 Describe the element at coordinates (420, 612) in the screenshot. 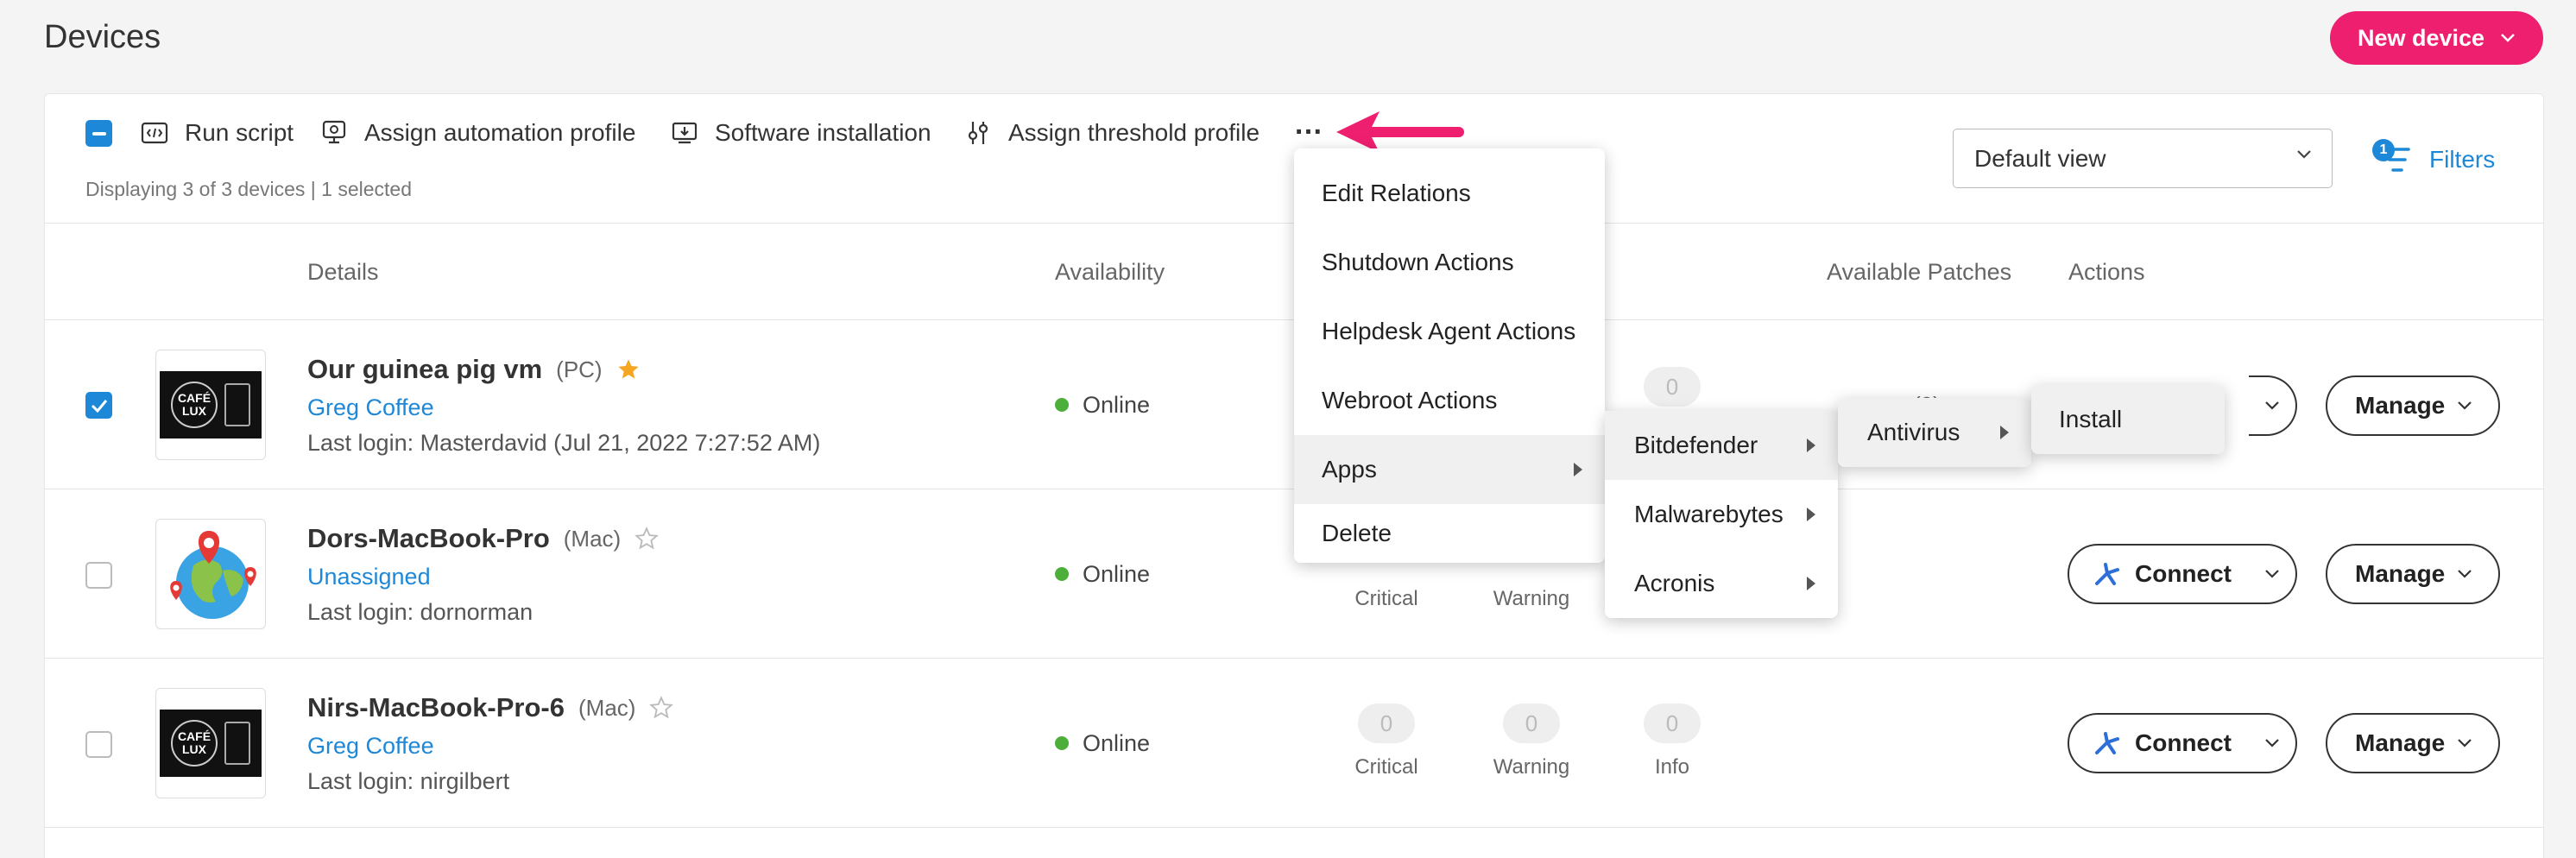

I see `last-login-text: Last login: dornorman` at that location.